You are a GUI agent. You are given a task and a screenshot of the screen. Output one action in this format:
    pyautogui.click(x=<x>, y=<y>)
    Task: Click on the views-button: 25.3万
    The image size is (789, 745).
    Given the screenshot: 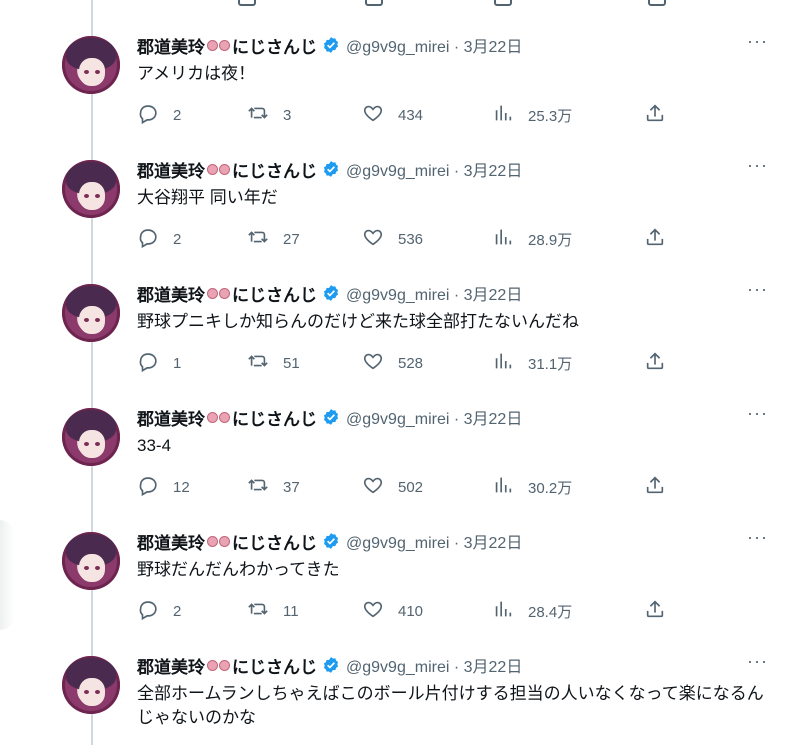 What is the action you would take?
    pyautogui.click(x=532, y=115)
    